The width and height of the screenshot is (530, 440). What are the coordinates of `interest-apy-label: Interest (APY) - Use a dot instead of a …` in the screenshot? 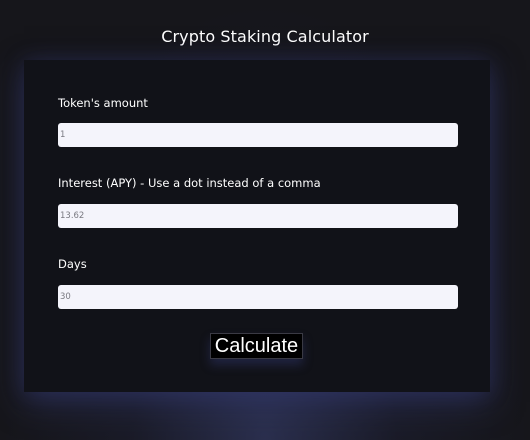 It's located at (189, 183).